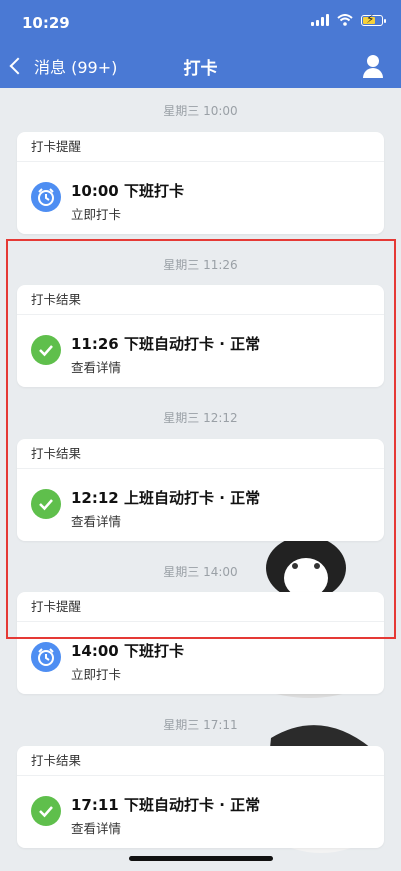  What do you see at coordinates (200, 183) in the screenshot?
I see `reminder-card: 打卡提醒 10:00 下班打卡 立即打卡` at bounding box center [200, 183].